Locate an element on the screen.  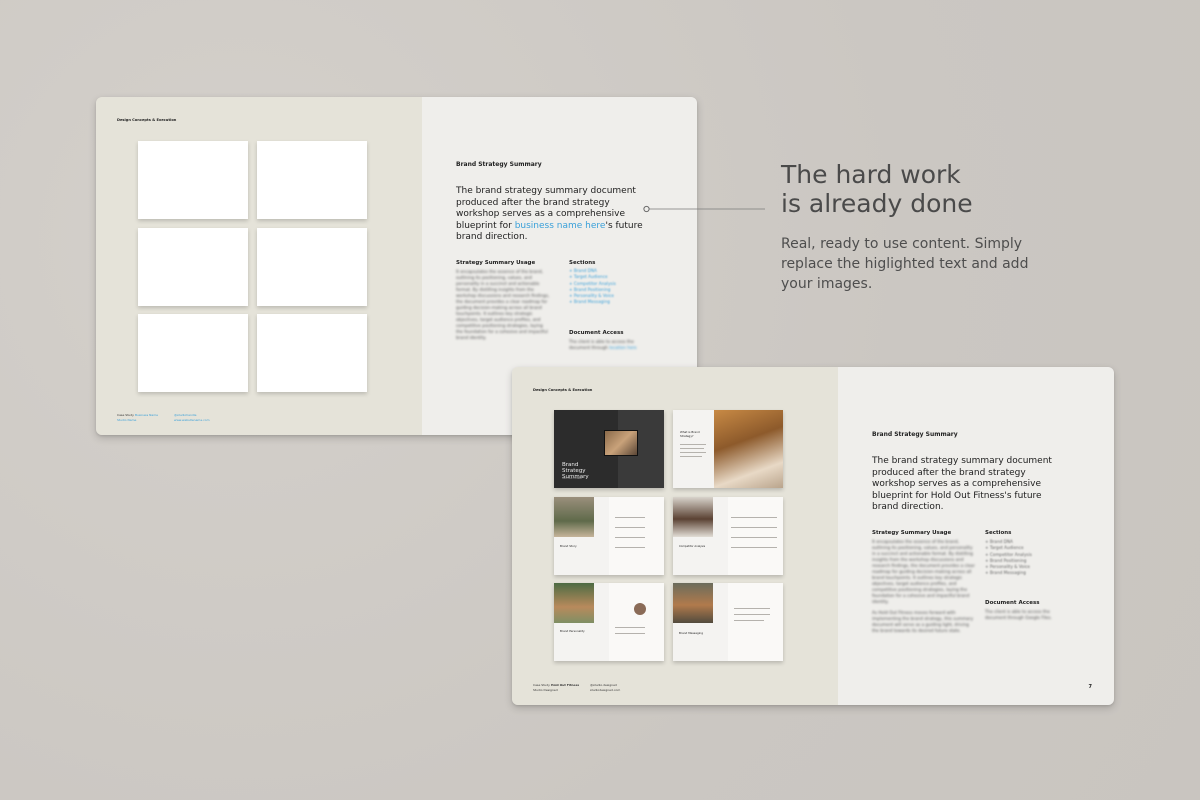
thumbnail-messaging: Brand Messaging is located at coordinates (728, 622).